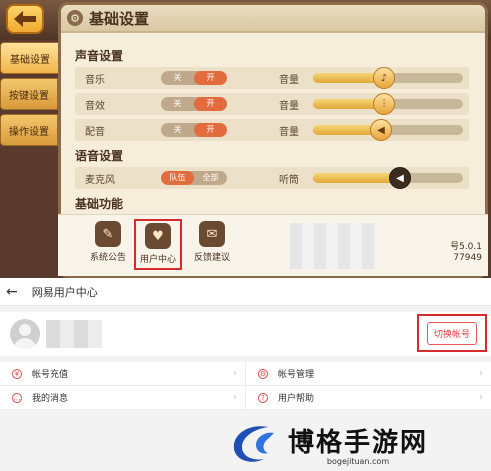  Describe the element at coordinates (122, 397) in the screenshot. I see `my-messages-item: … 我的消息 ›` at that location.